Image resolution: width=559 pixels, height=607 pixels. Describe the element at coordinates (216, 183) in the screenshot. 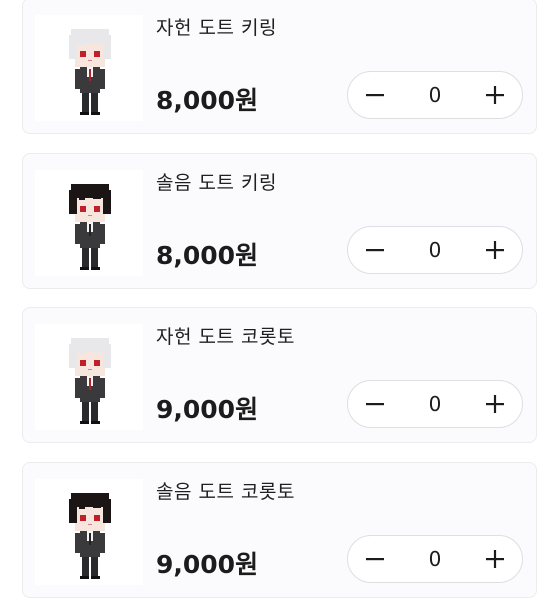

I see `product-name: 솔음 도트 키링` at that location.